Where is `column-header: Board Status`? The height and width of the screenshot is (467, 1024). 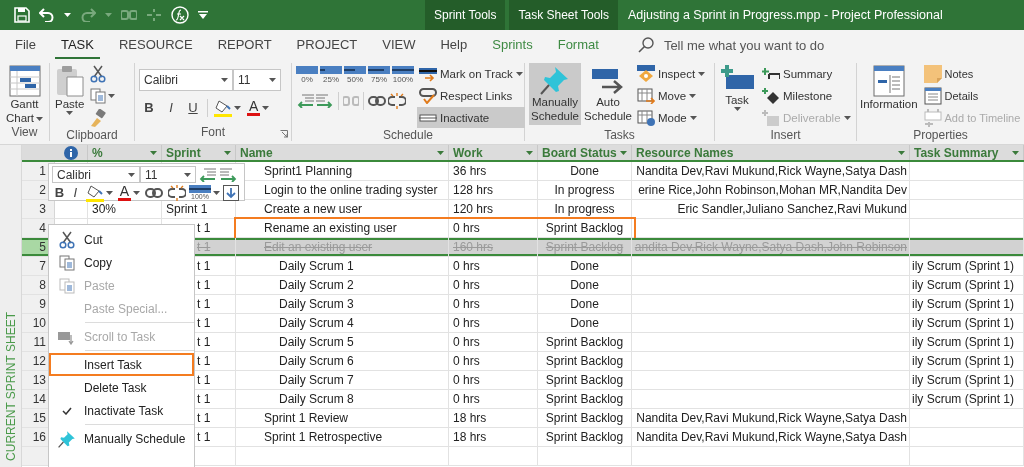 column-header: Board Status is located at coordinates (585, 152).